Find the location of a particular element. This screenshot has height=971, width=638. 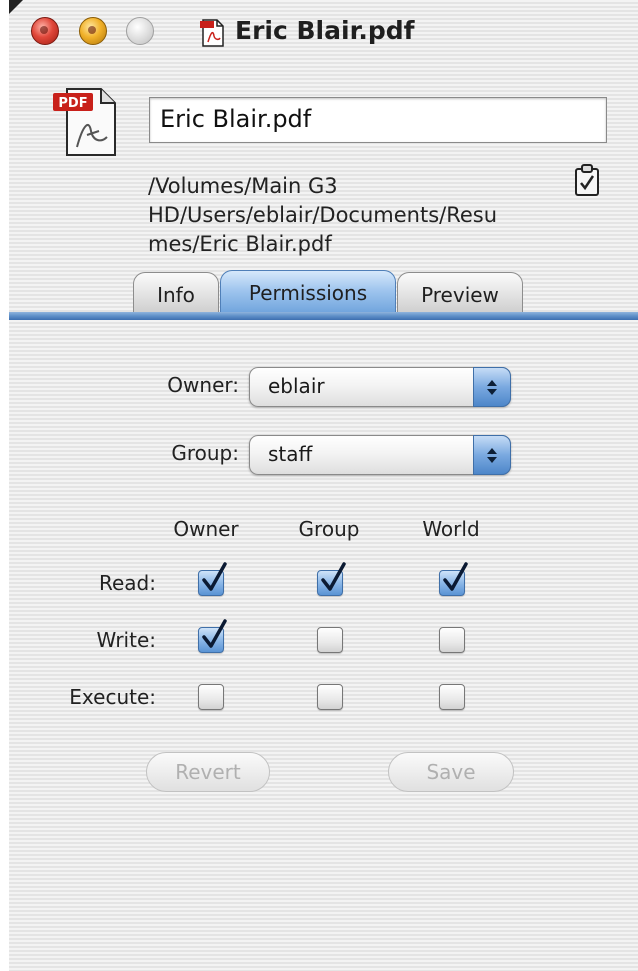

owner-label: Owner: is located at coordinates (203, 385).